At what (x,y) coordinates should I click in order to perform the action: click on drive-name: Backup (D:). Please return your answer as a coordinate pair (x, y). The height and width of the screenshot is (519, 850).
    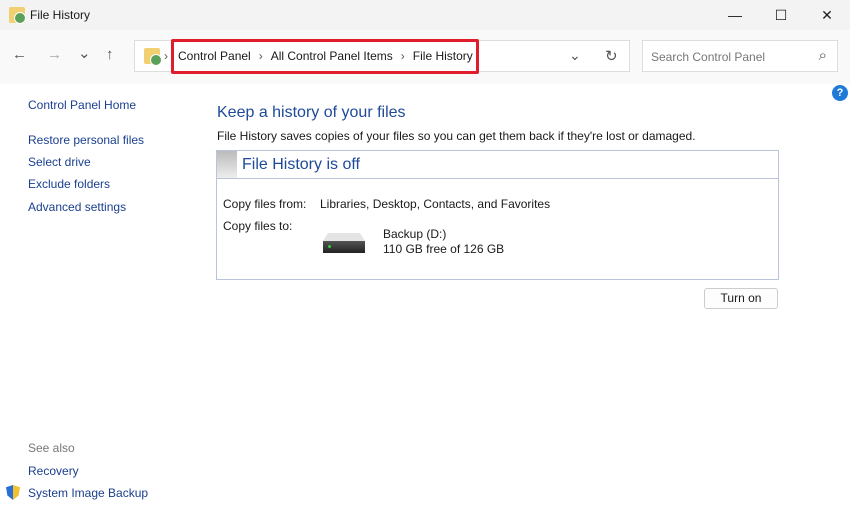
    Looking at the image, I should click on (415, 234).